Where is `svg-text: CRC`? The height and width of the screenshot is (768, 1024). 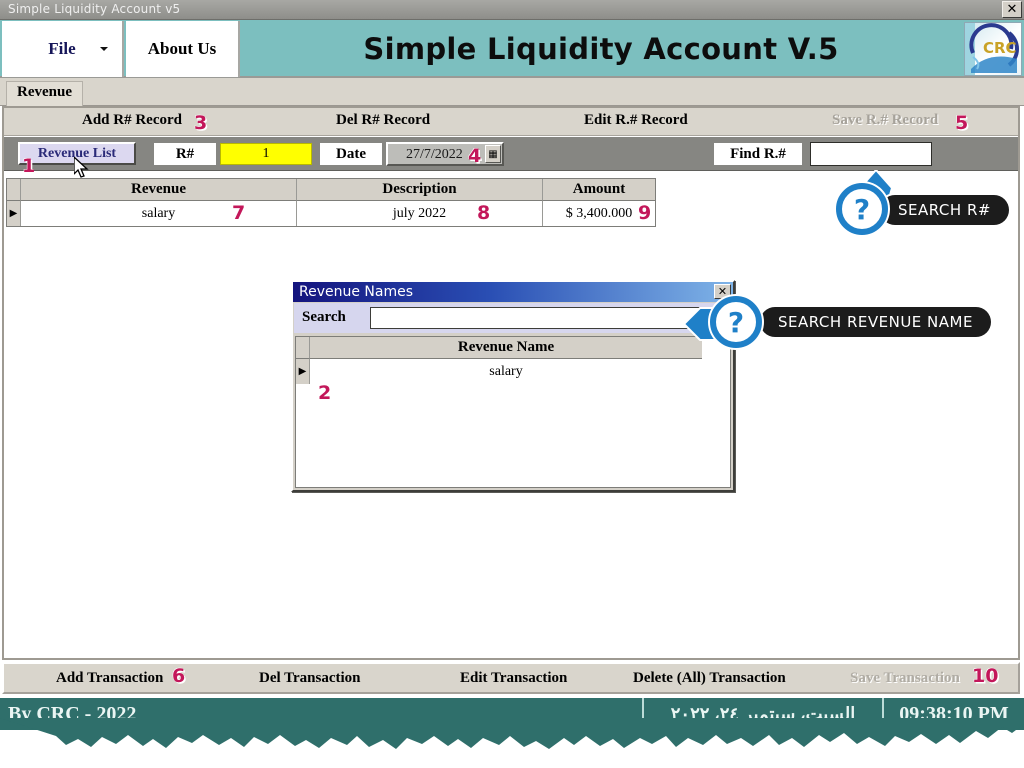
svg-text: CRC is located at coordinates (1000, 48).